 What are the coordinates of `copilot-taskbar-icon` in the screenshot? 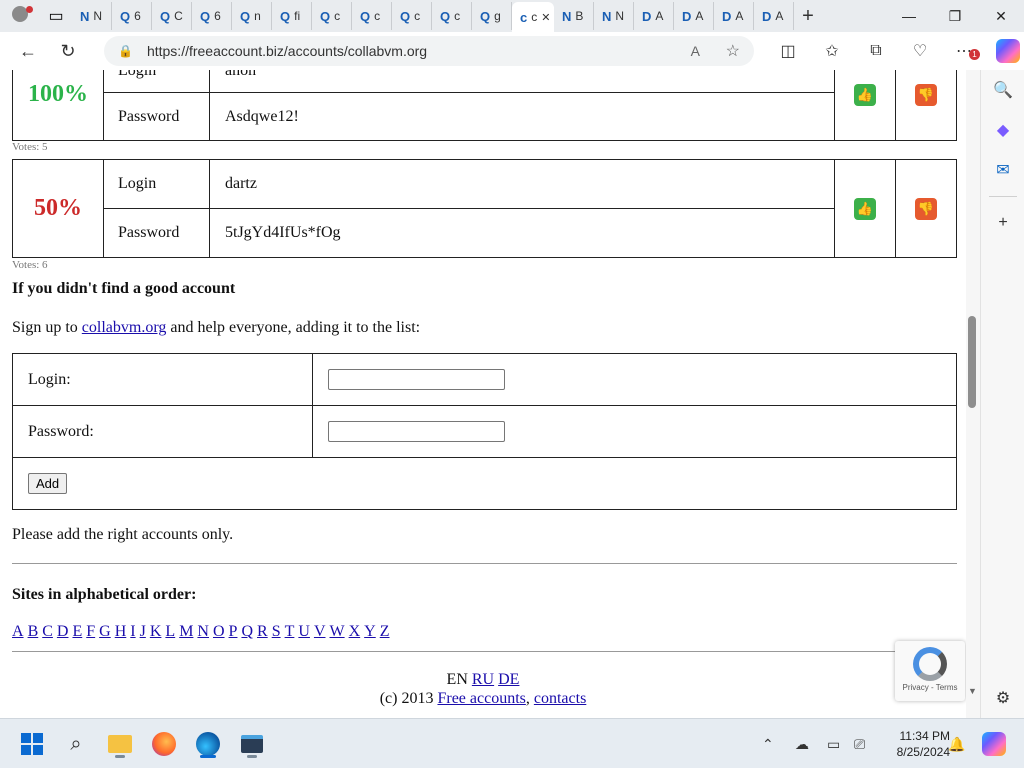 It's located at (994, 743).